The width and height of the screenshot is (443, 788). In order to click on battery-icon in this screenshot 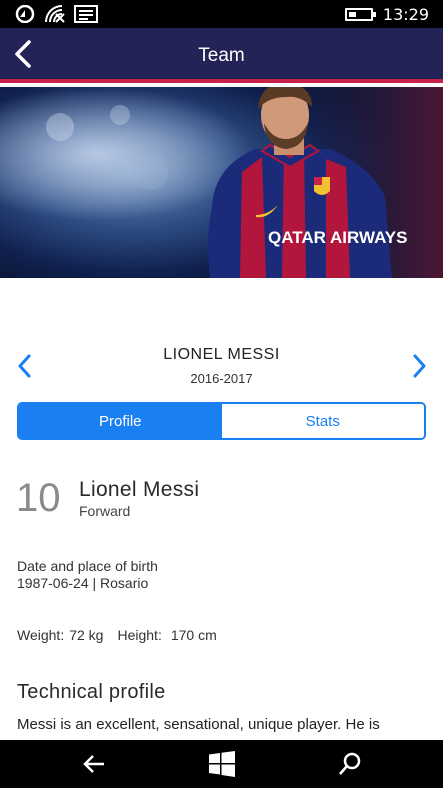, I will do `click(360, 14)`.